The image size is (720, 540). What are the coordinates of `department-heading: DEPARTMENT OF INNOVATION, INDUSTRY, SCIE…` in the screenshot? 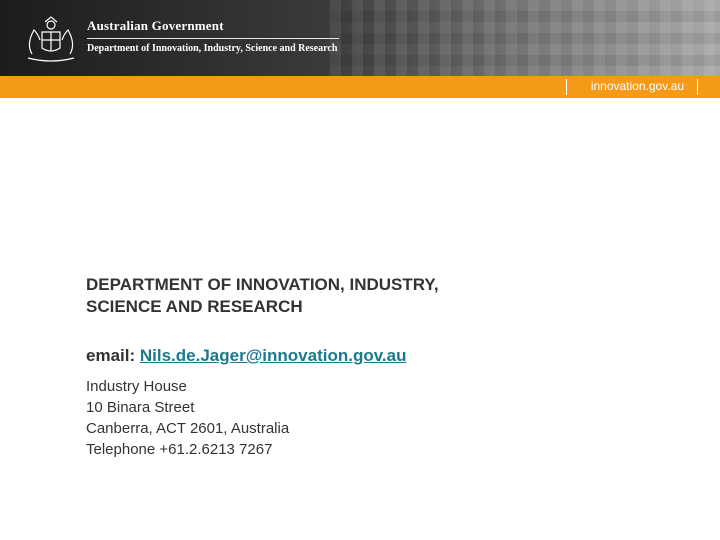 It's located at (386, 296).